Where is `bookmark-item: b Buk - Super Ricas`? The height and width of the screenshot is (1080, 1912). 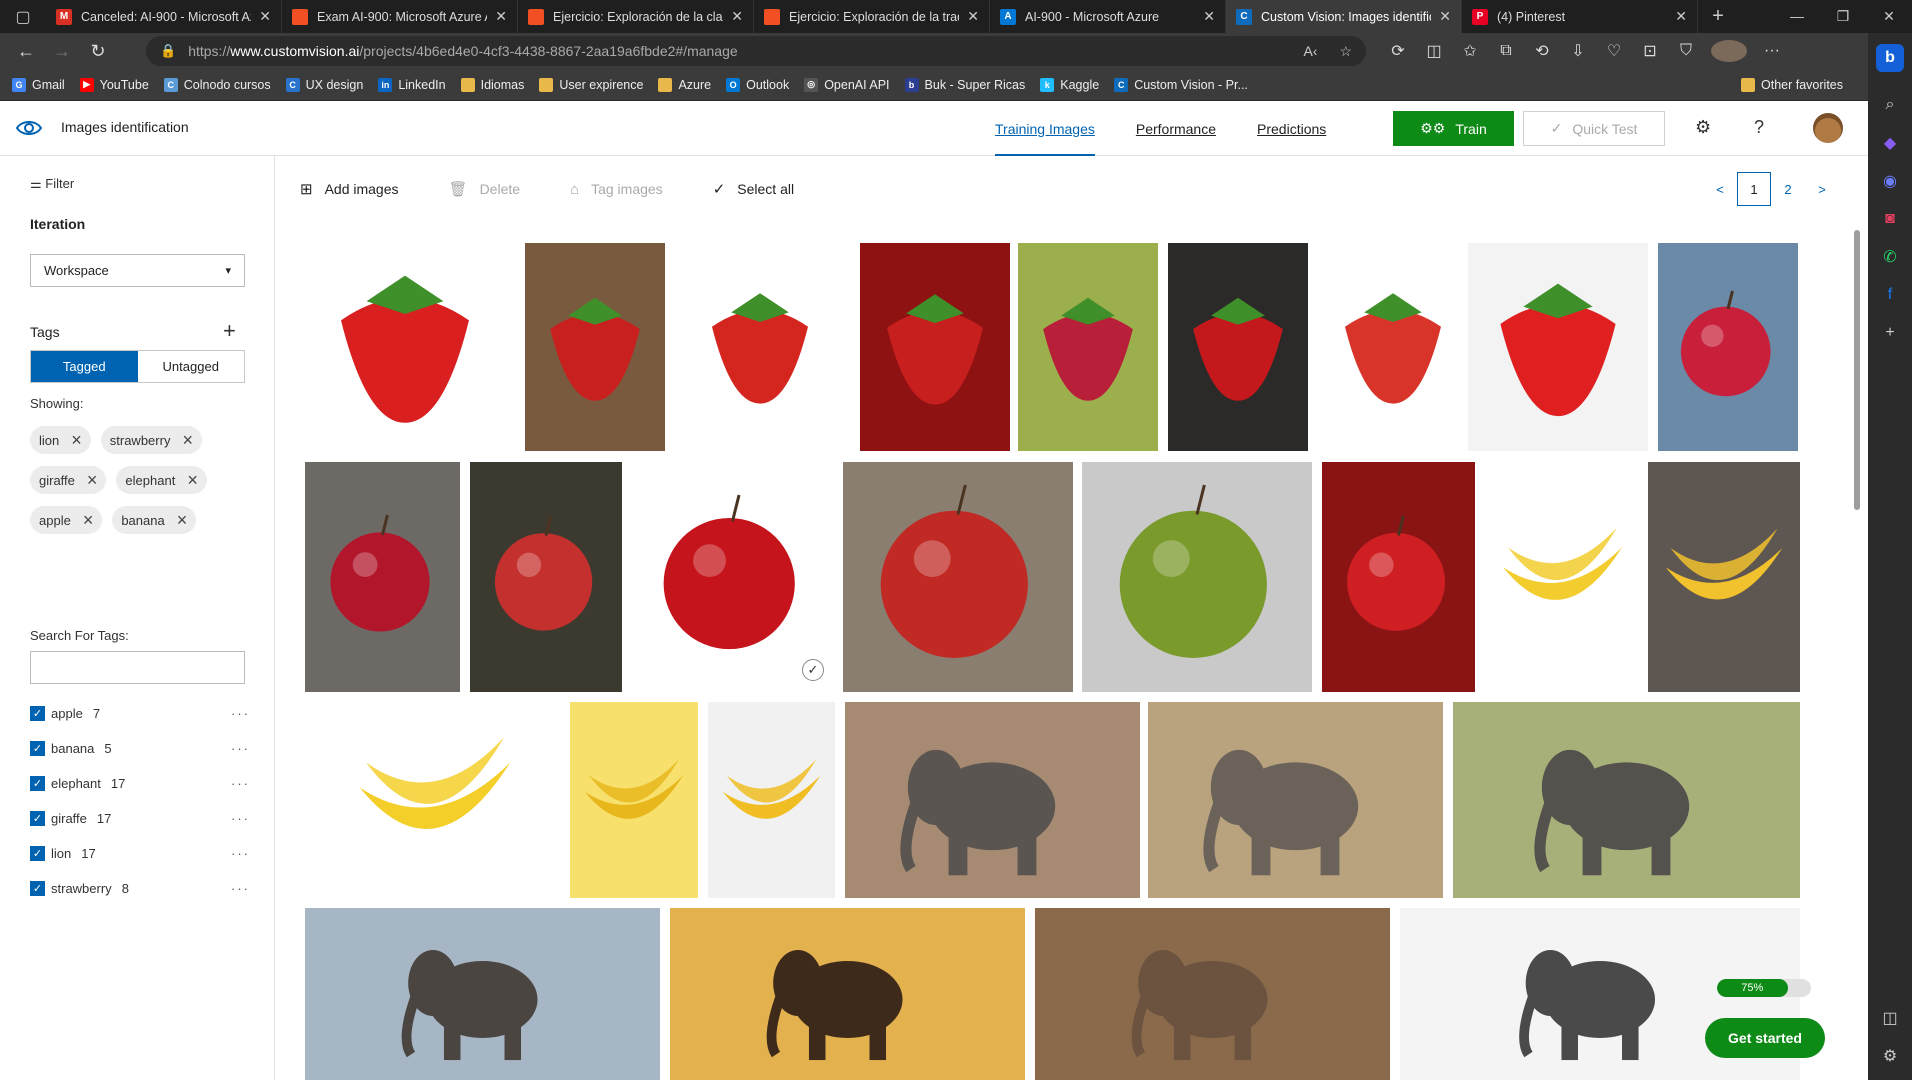
bookmark-item: b Buk - Super Ricas is located at coordinates (964, 84).